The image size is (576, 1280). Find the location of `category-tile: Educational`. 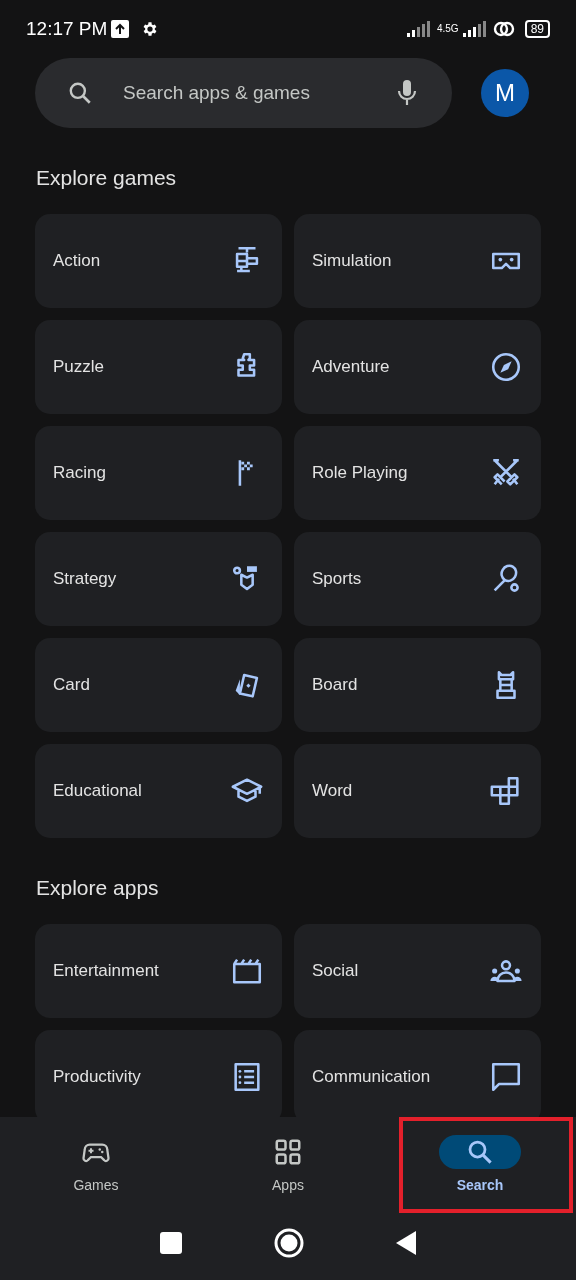

category-tile: Educational is located at coordinates (158, 791).